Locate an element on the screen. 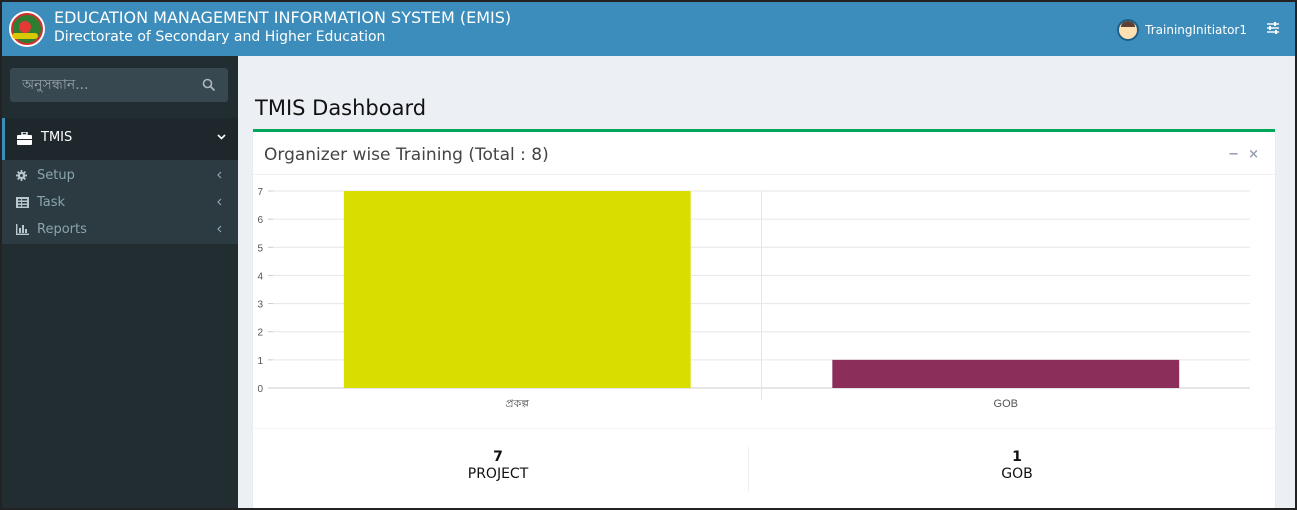 The height and width of the screenshot is (510, 1297). stat-label: PROJECT is located at coordinates (498, 474).